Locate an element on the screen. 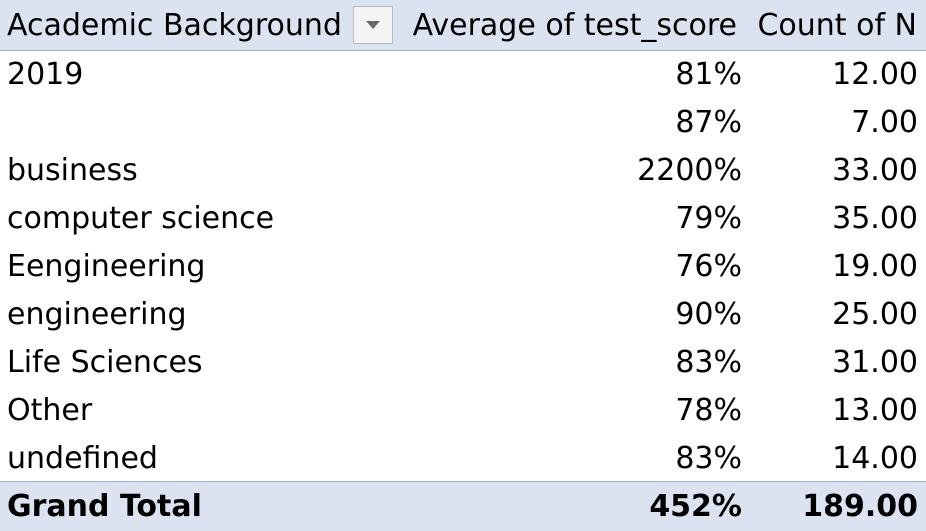  row-label: undefined is located at coordinates (82, 458).